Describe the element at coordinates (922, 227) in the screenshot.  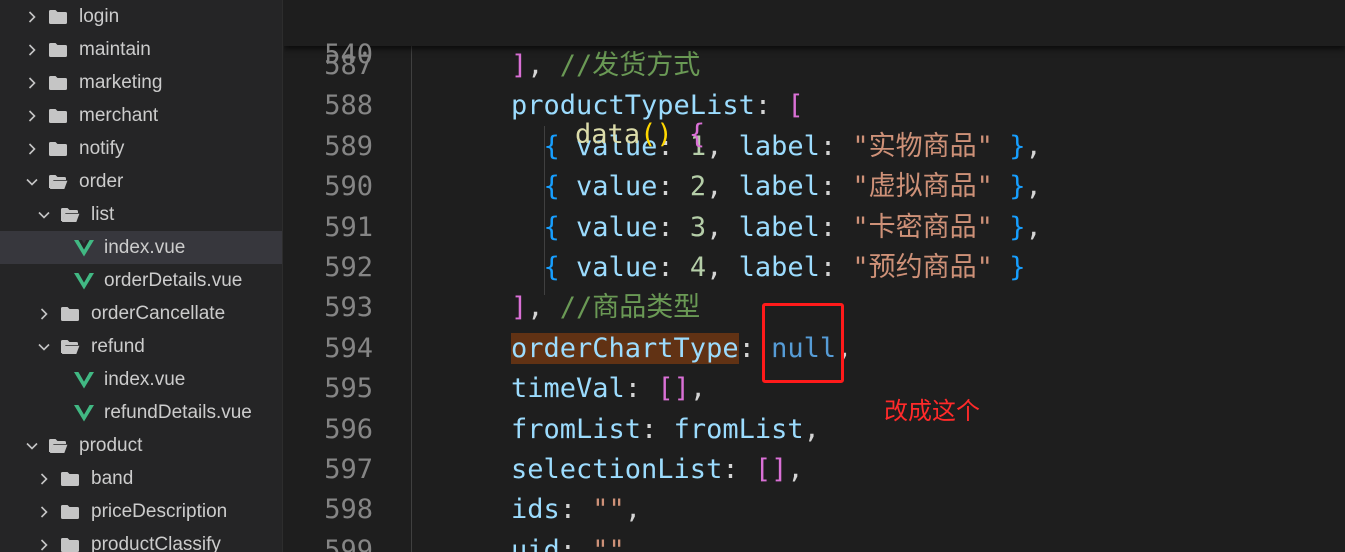
I see `code-token: "卡密商品"` at that location.